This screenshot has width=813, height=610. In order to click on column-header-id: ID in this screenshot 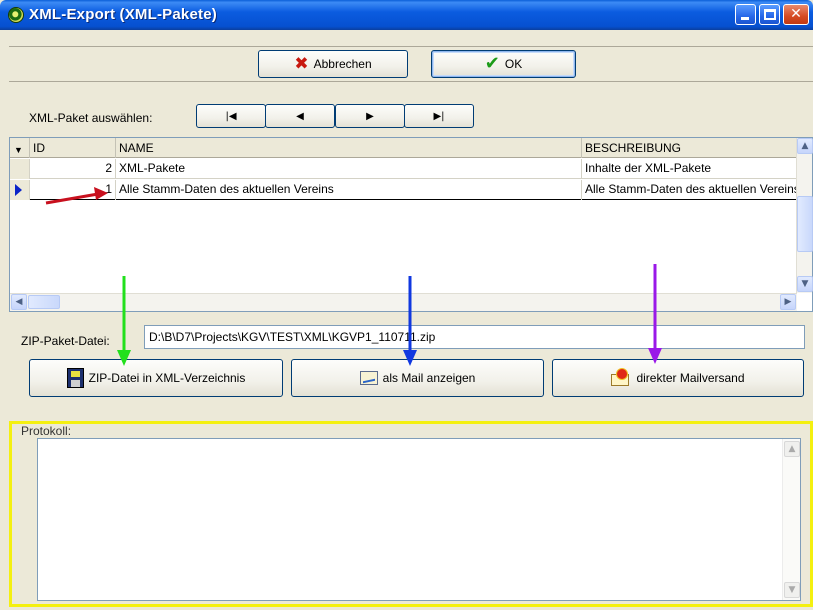, I will do `click(73, 148)`.